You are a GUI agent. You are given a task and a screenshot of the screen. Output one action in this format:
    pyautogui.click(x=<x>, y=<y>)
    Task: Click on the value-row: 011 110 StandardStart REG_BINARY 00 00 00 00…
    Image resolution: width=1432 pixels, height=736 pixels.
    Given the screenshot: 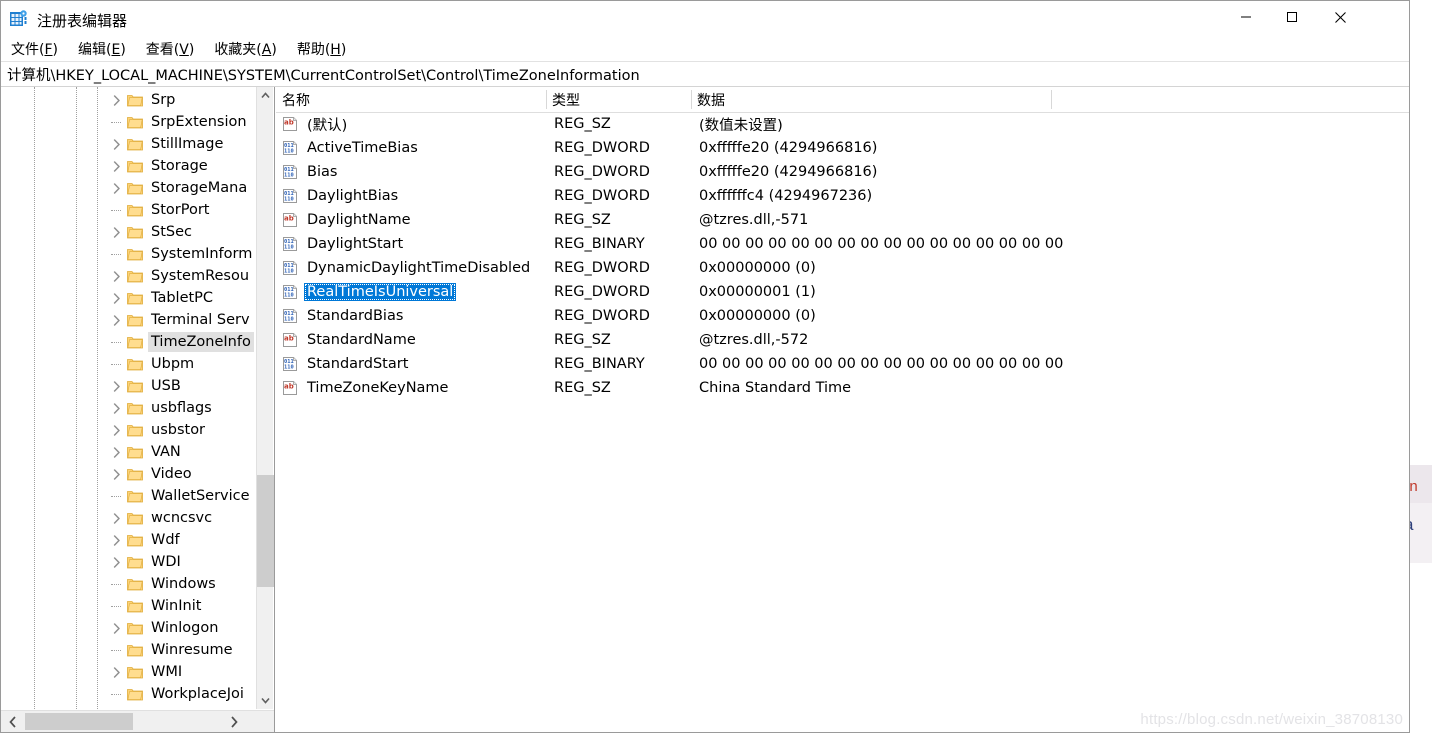 What is the action you would take?
    pyautogui.click(x=842, y=364)
    